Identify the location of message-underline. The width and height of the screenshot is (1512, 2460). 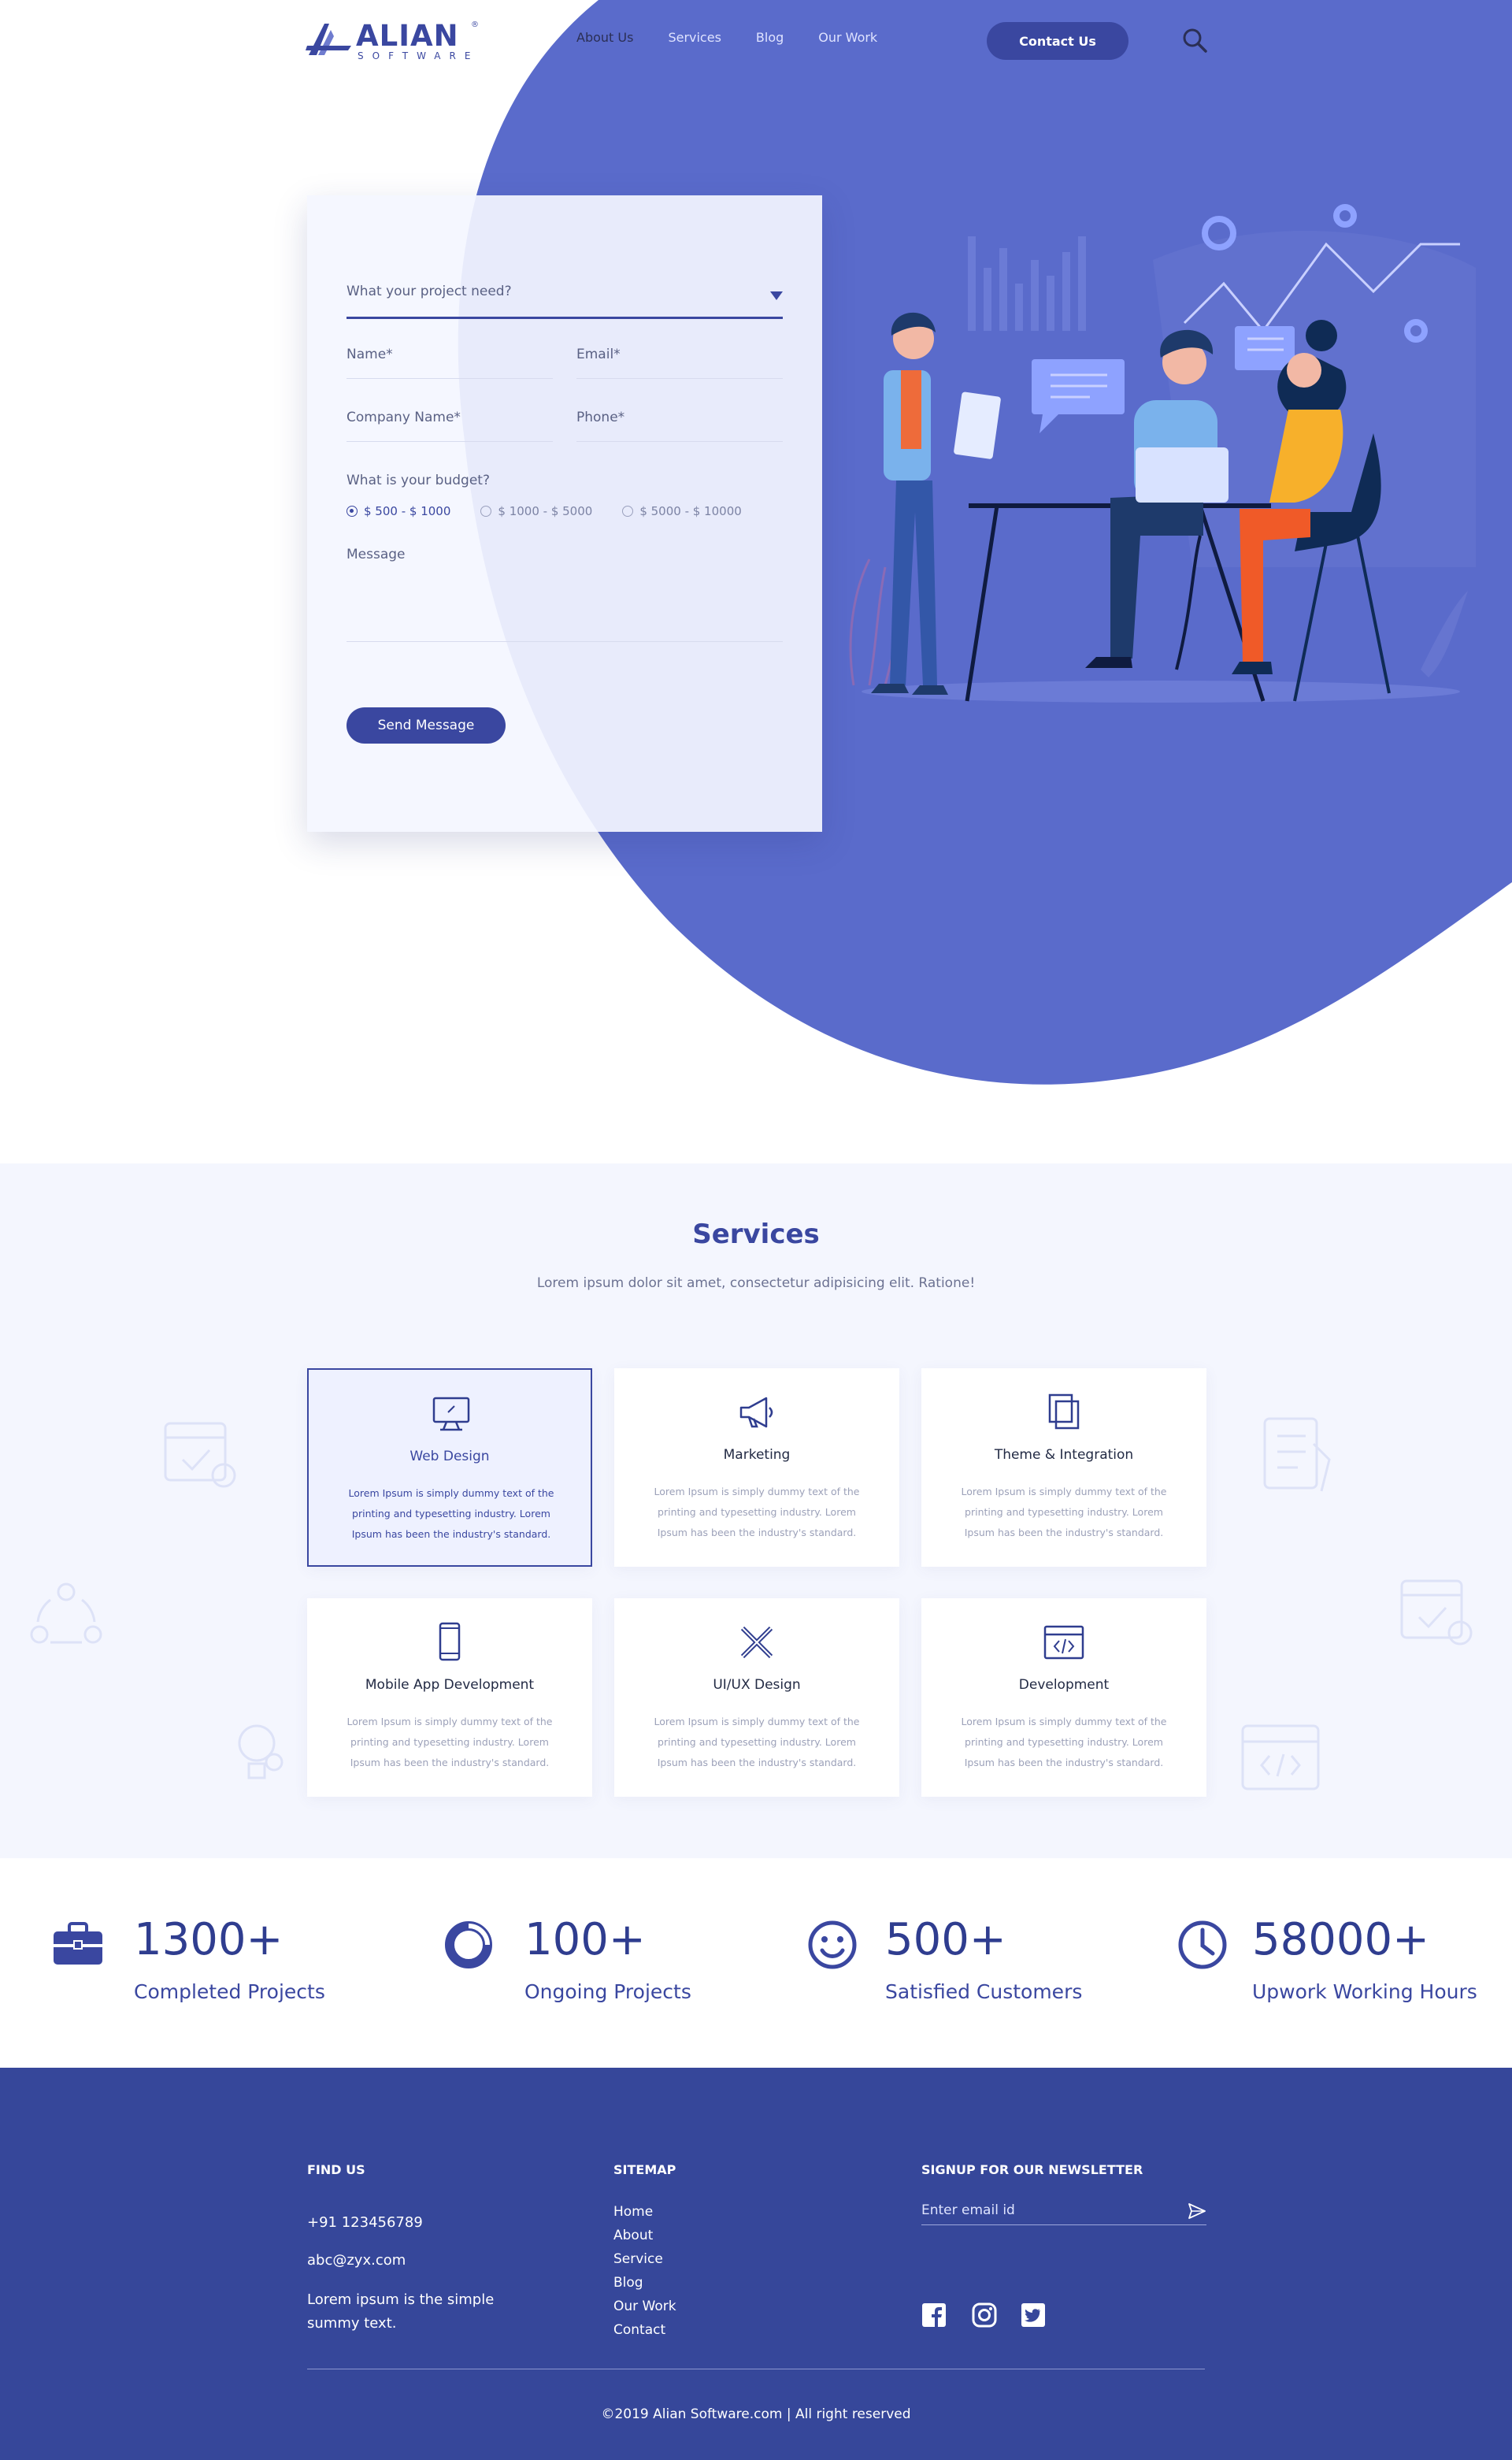
(564, 641).